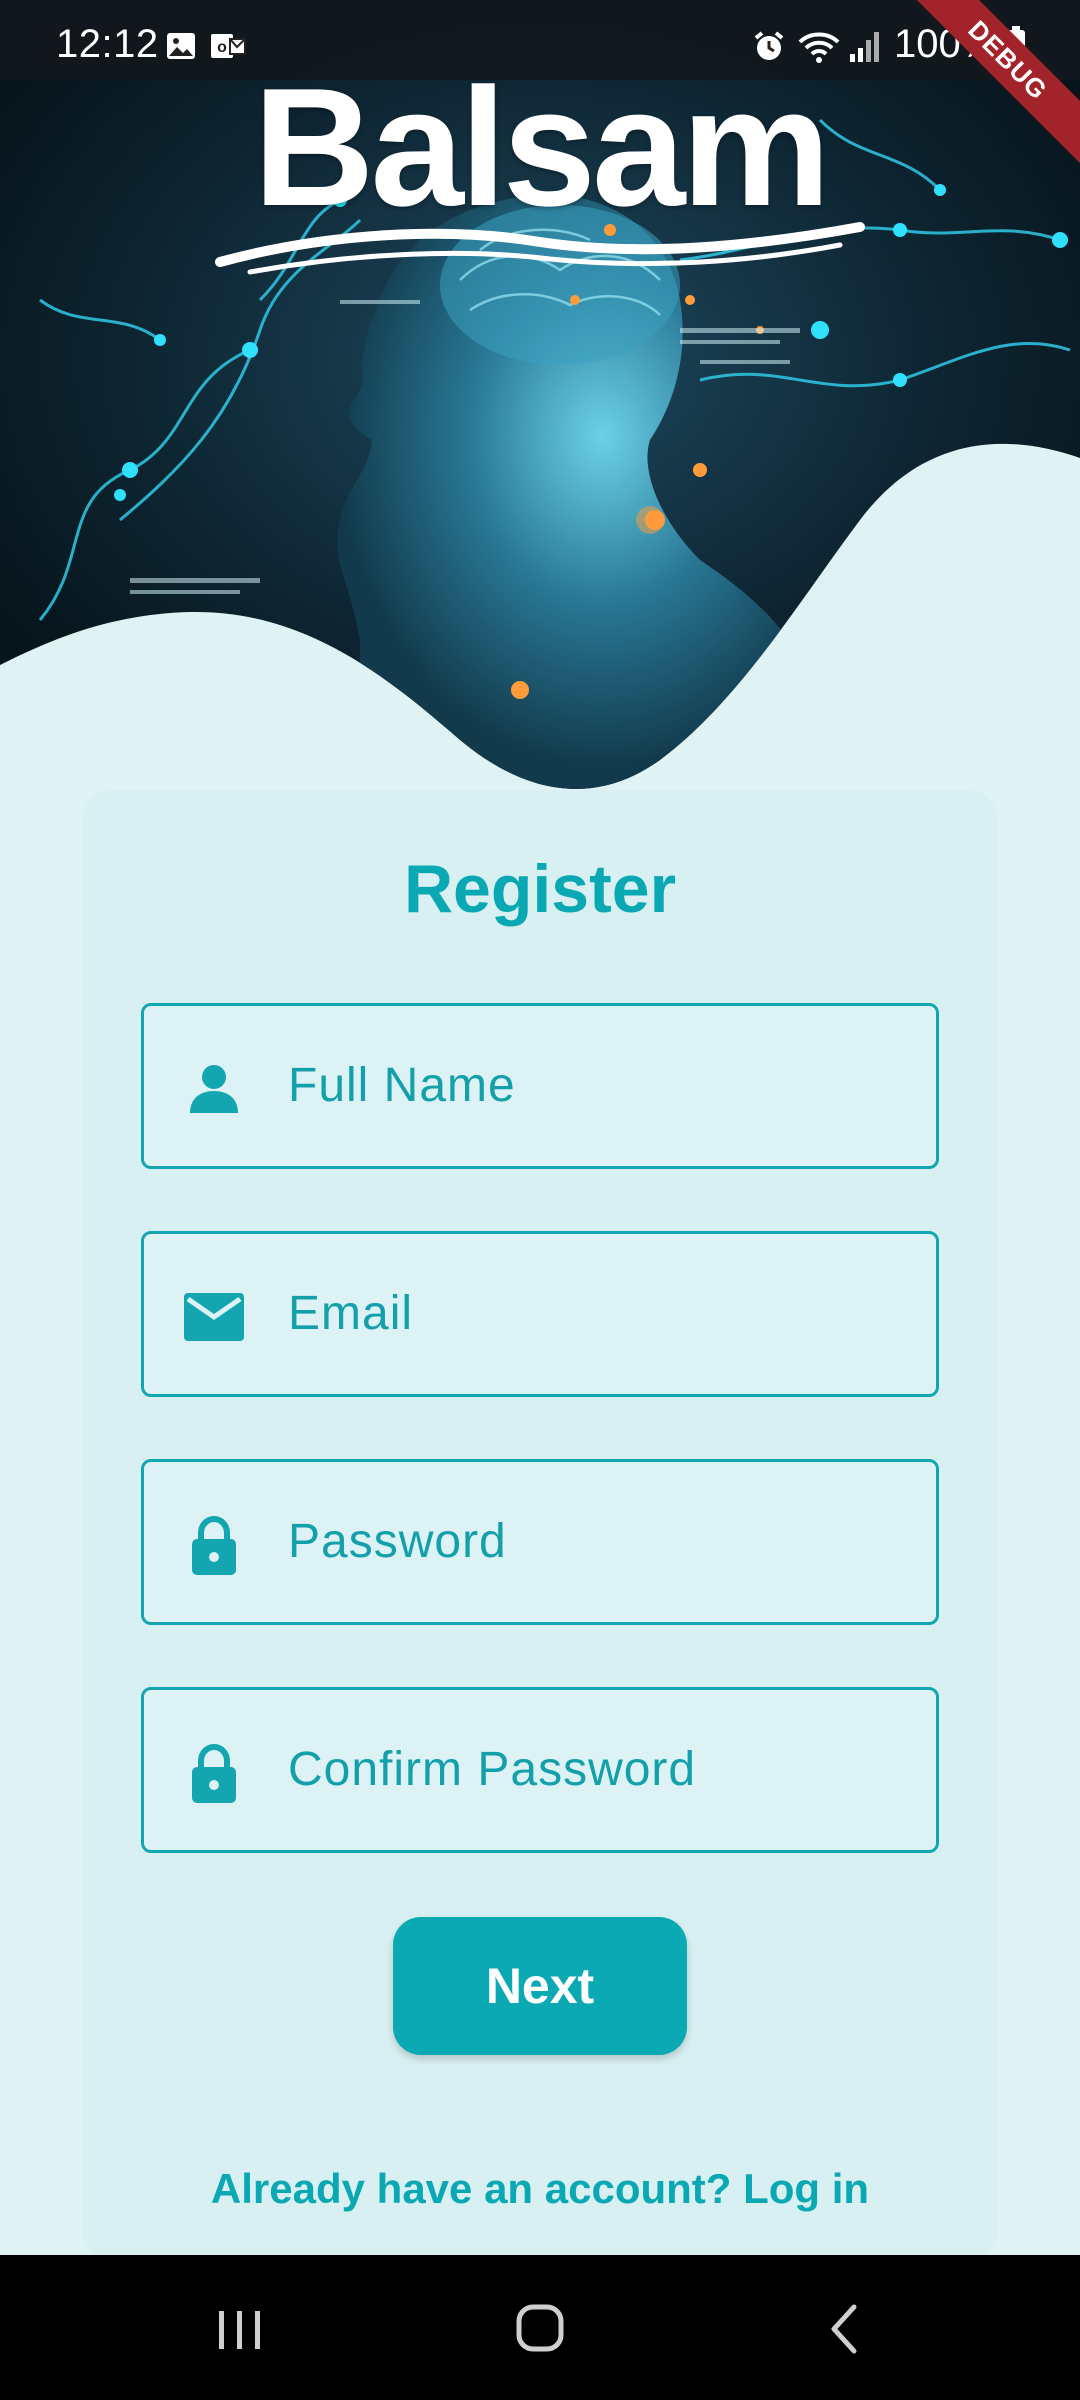  I want to click on confirm-password-field: Confirm Password, so click(540, 1770).